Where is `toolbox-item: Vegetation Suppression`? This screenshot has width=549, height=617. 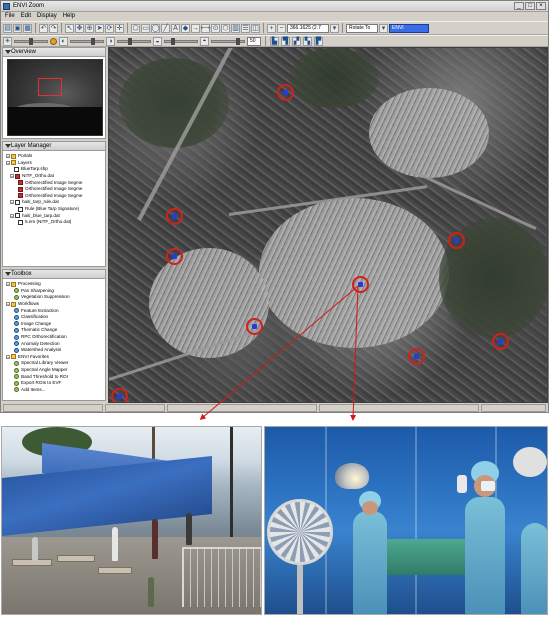 toolbox-item: Vegetation Suppression is located at coordinates (54, 297).